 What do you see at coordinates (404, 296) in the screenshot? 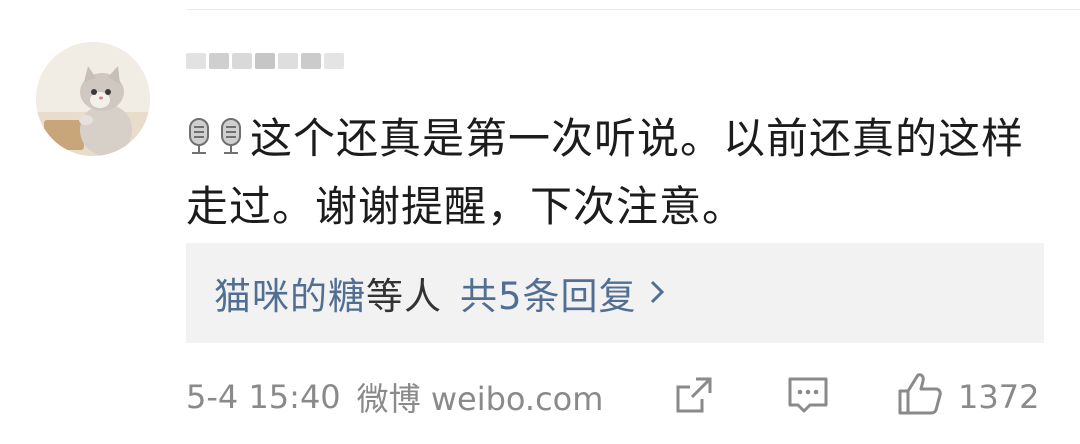
I see `reply-suffix: 等人` at bounding box center [404, 296].